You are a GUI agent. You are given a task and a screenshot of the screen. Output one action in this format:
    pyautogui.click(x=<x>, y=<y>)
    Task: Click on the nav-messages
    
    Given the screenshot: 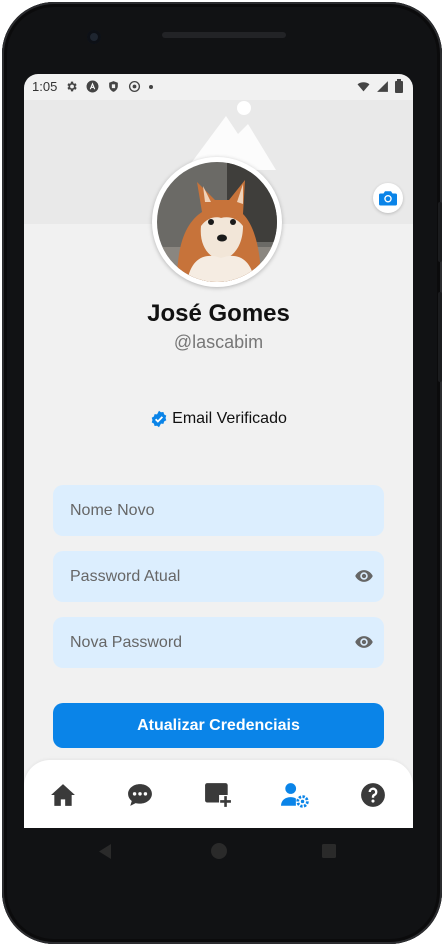 What is the action you would take?
    pyautogui.click(x=140, y=795)
    